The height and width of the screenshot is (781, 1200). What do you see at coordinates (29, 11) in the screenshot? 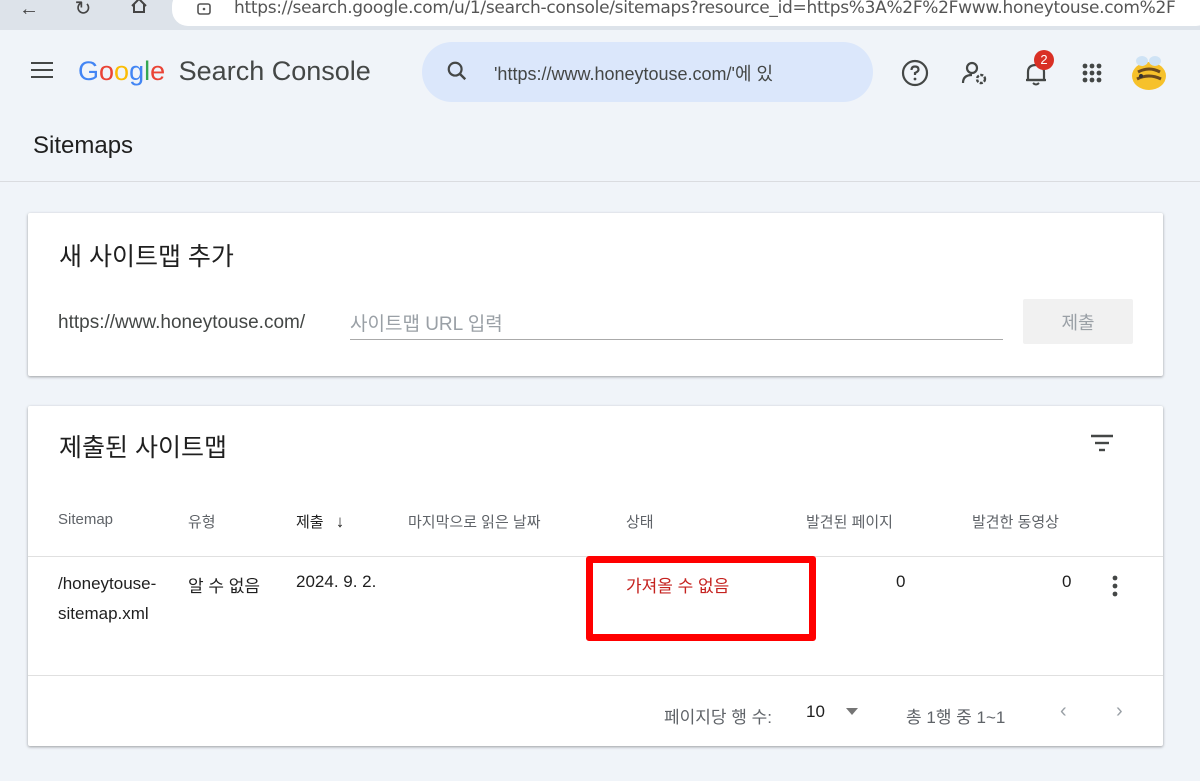
I see `back-icon: ←` at bounding box center [29, 11].